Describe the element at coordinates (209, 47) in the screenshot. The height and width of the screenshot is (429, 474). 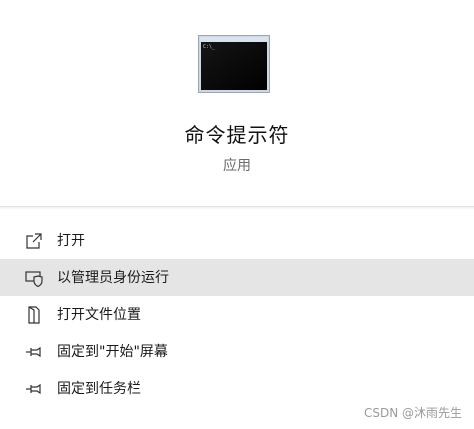
I see `svg-text: C:\_` at that location.